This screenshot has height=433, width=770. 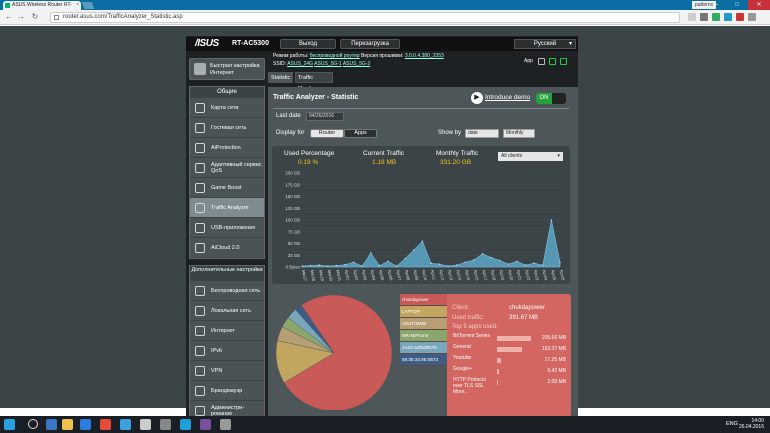 What do you see at coordinates (552, 61) in the screenshot?
I see `usb-icon` at bounding box center [552, 61].